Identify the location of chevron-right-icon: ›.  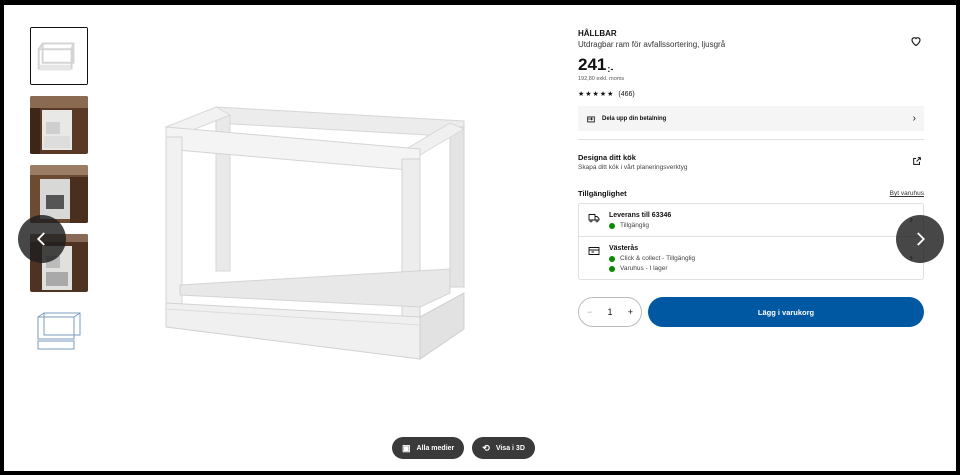
(914, 118).